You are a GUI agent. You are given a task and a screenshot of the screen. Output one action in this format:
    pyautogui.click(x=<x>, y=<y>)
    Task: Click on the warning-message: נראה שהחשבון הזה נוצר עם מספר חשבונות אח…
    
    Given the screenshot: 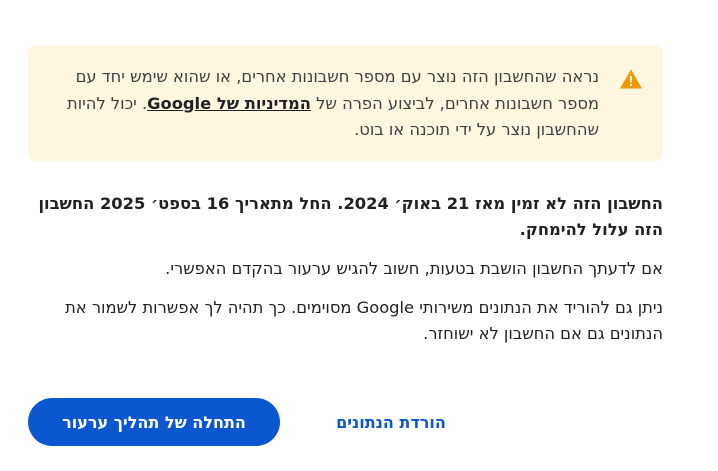 What is the action you would take?
    pyautogui.click(x=319, y=104)
    